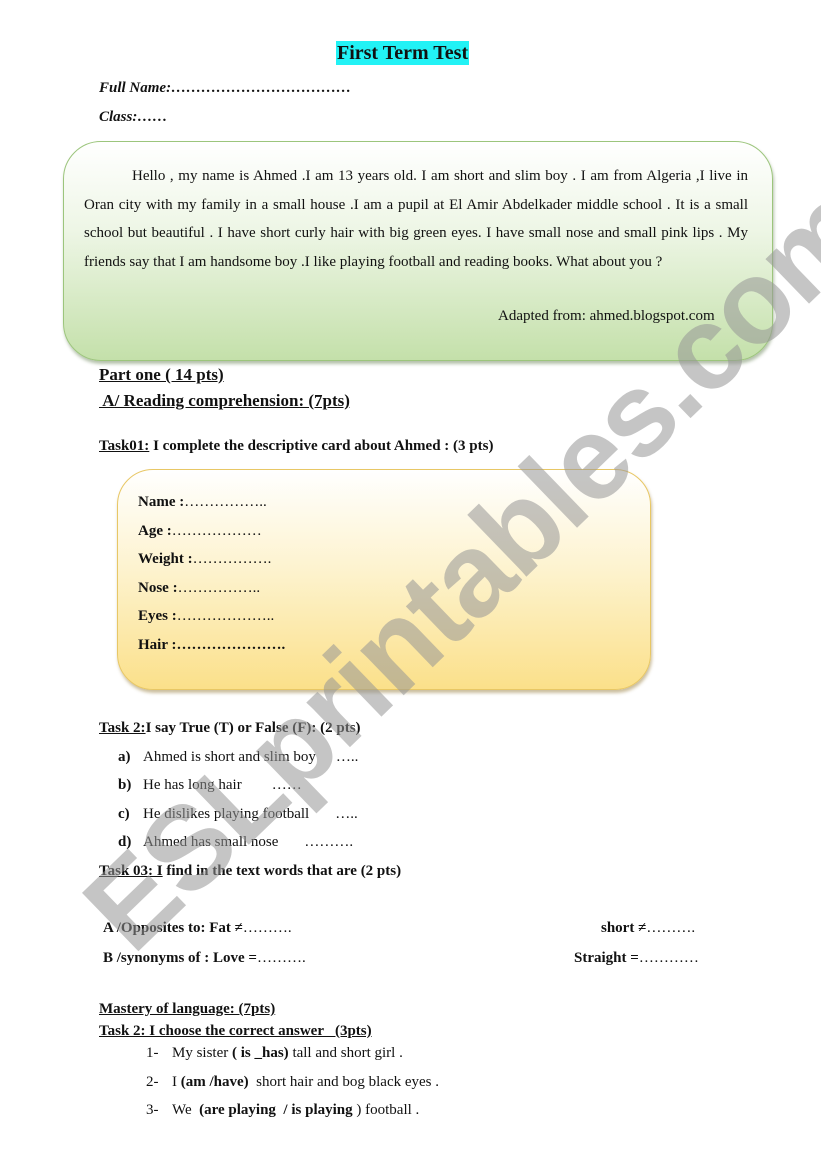 The height and width of the screenshot is (1161, 821). I want to click on opposites-right: short ≠………., so click(648, 928).